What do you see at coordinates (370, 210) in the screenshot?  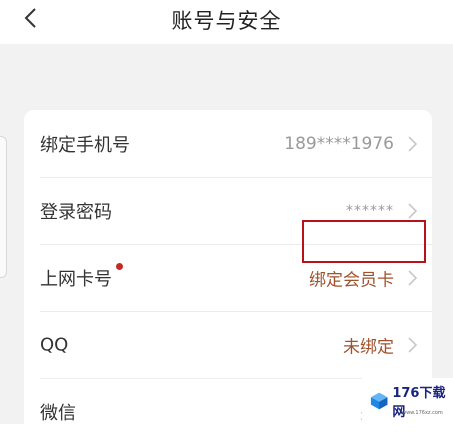 I see `row-value: ******` at bounding box center [370, 210].